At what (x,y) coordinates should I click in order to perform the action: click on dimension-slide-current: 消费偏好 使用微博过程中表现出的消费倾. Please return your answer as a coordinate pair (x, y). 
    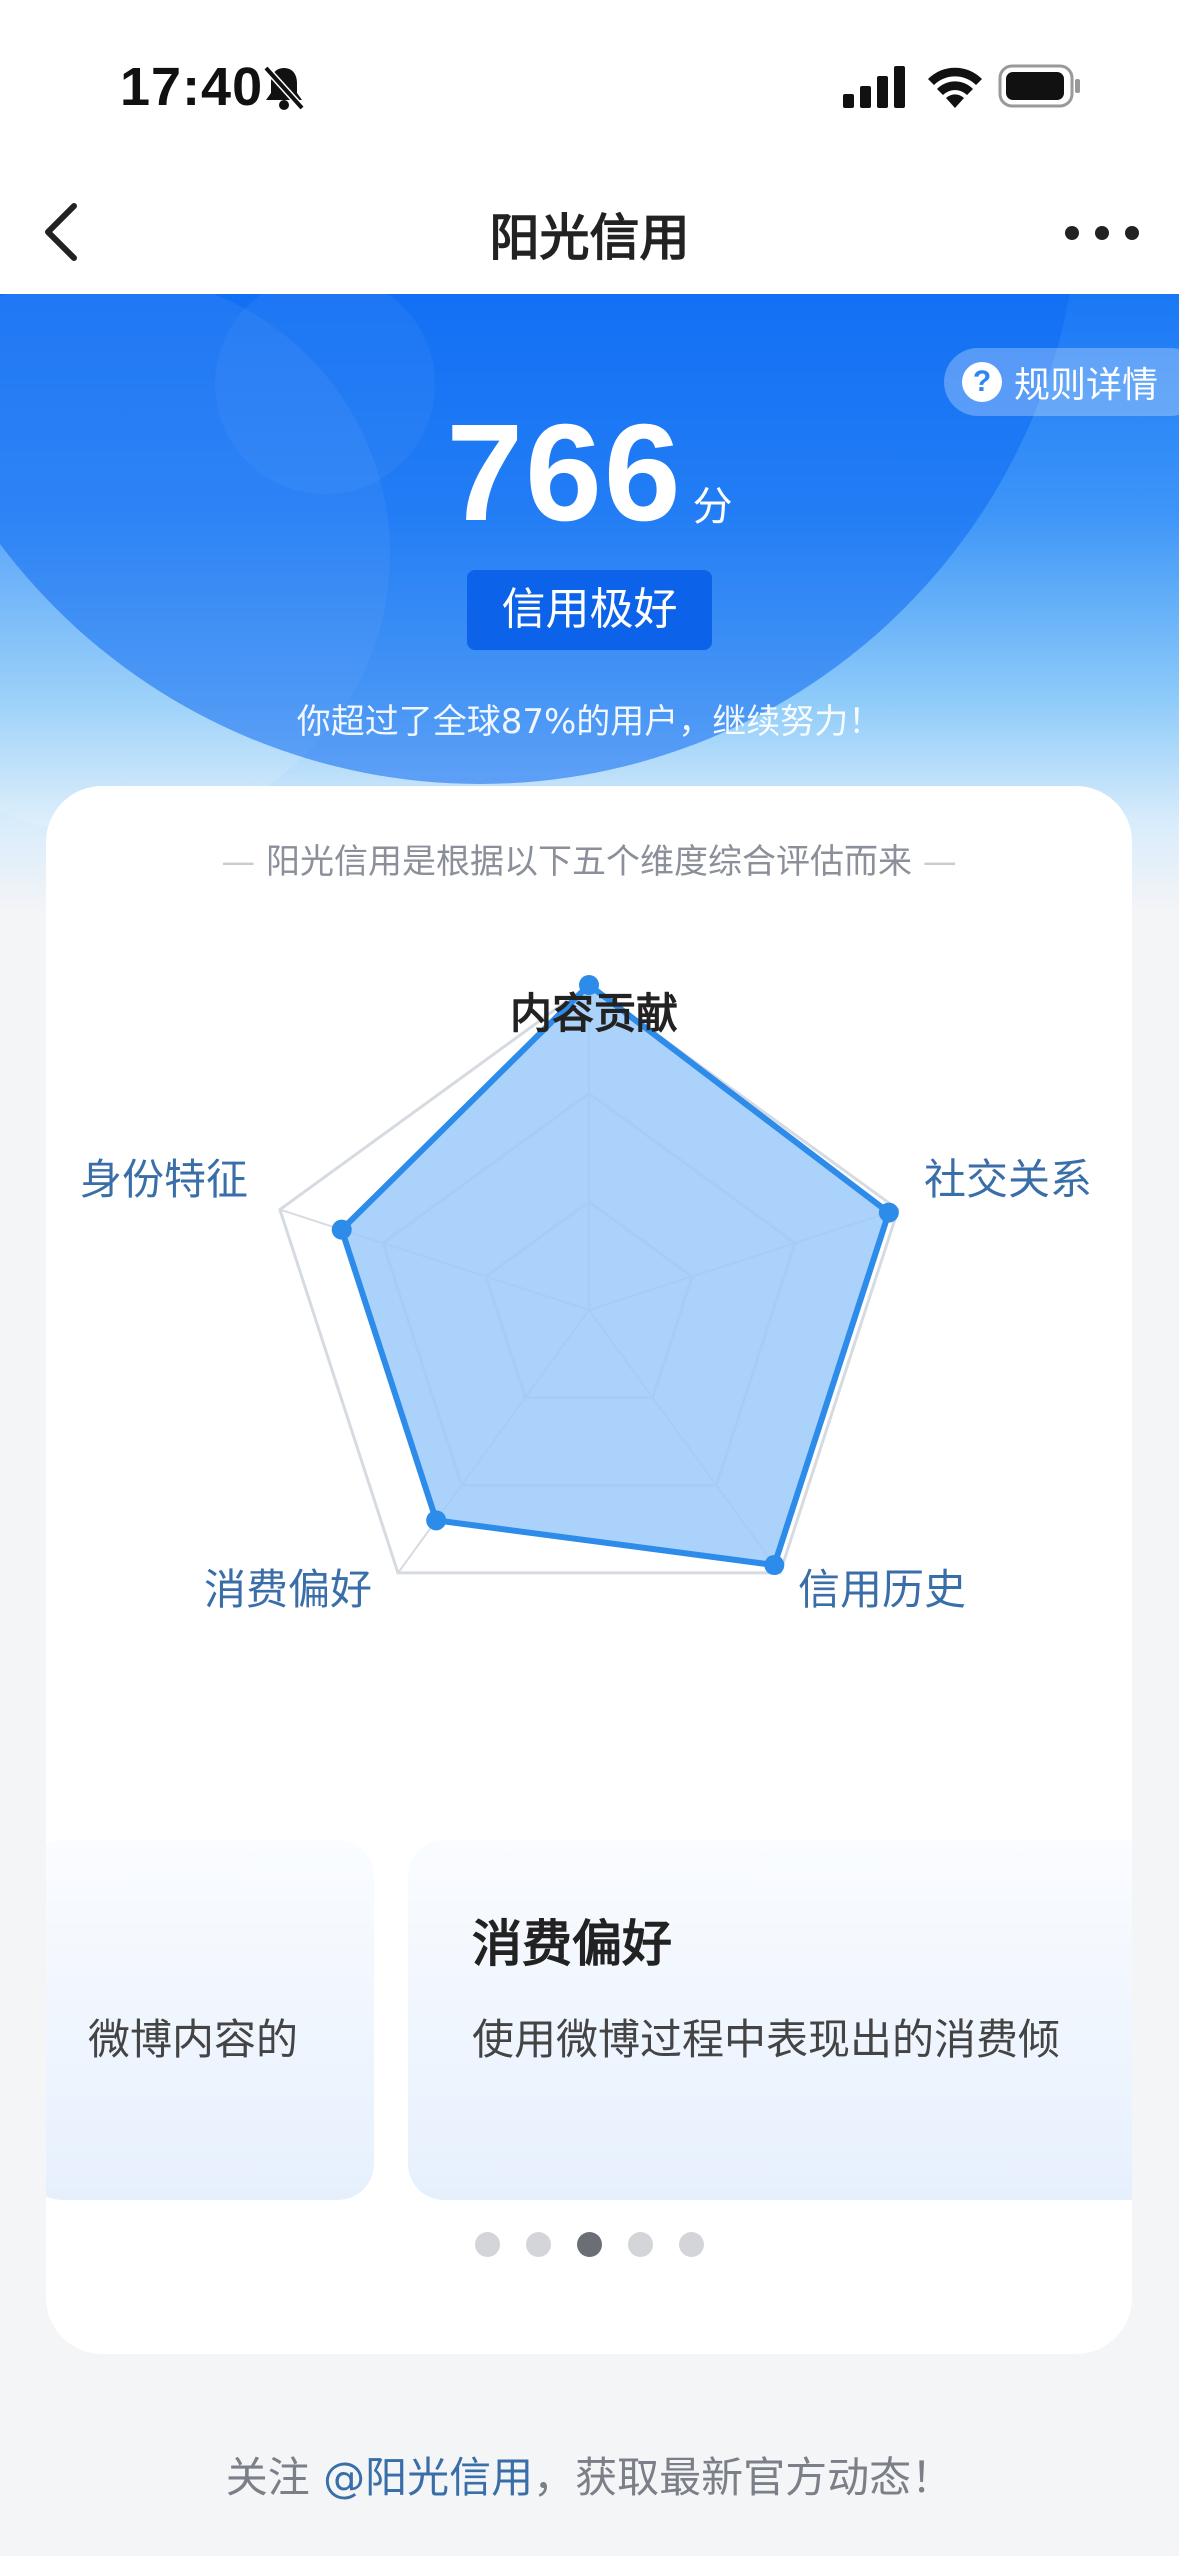
    Looking at the image, I should click on (770, 2020).